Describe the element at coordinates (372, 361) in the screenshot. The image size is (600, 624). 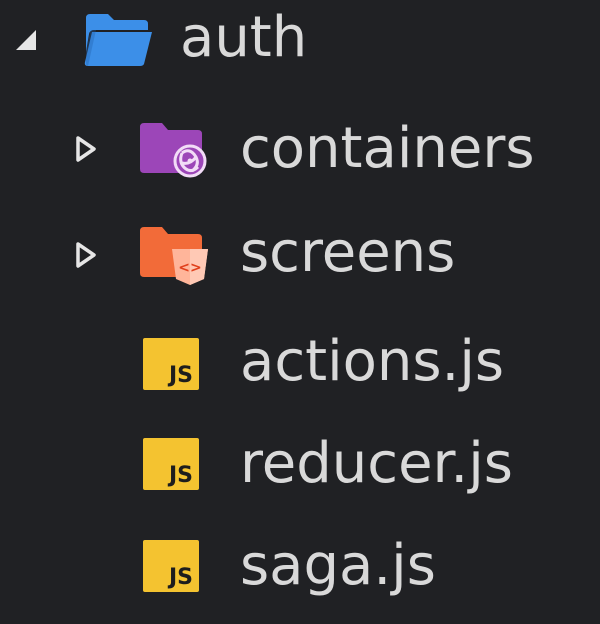
I see `tree-item-label: actions.js` at that location.